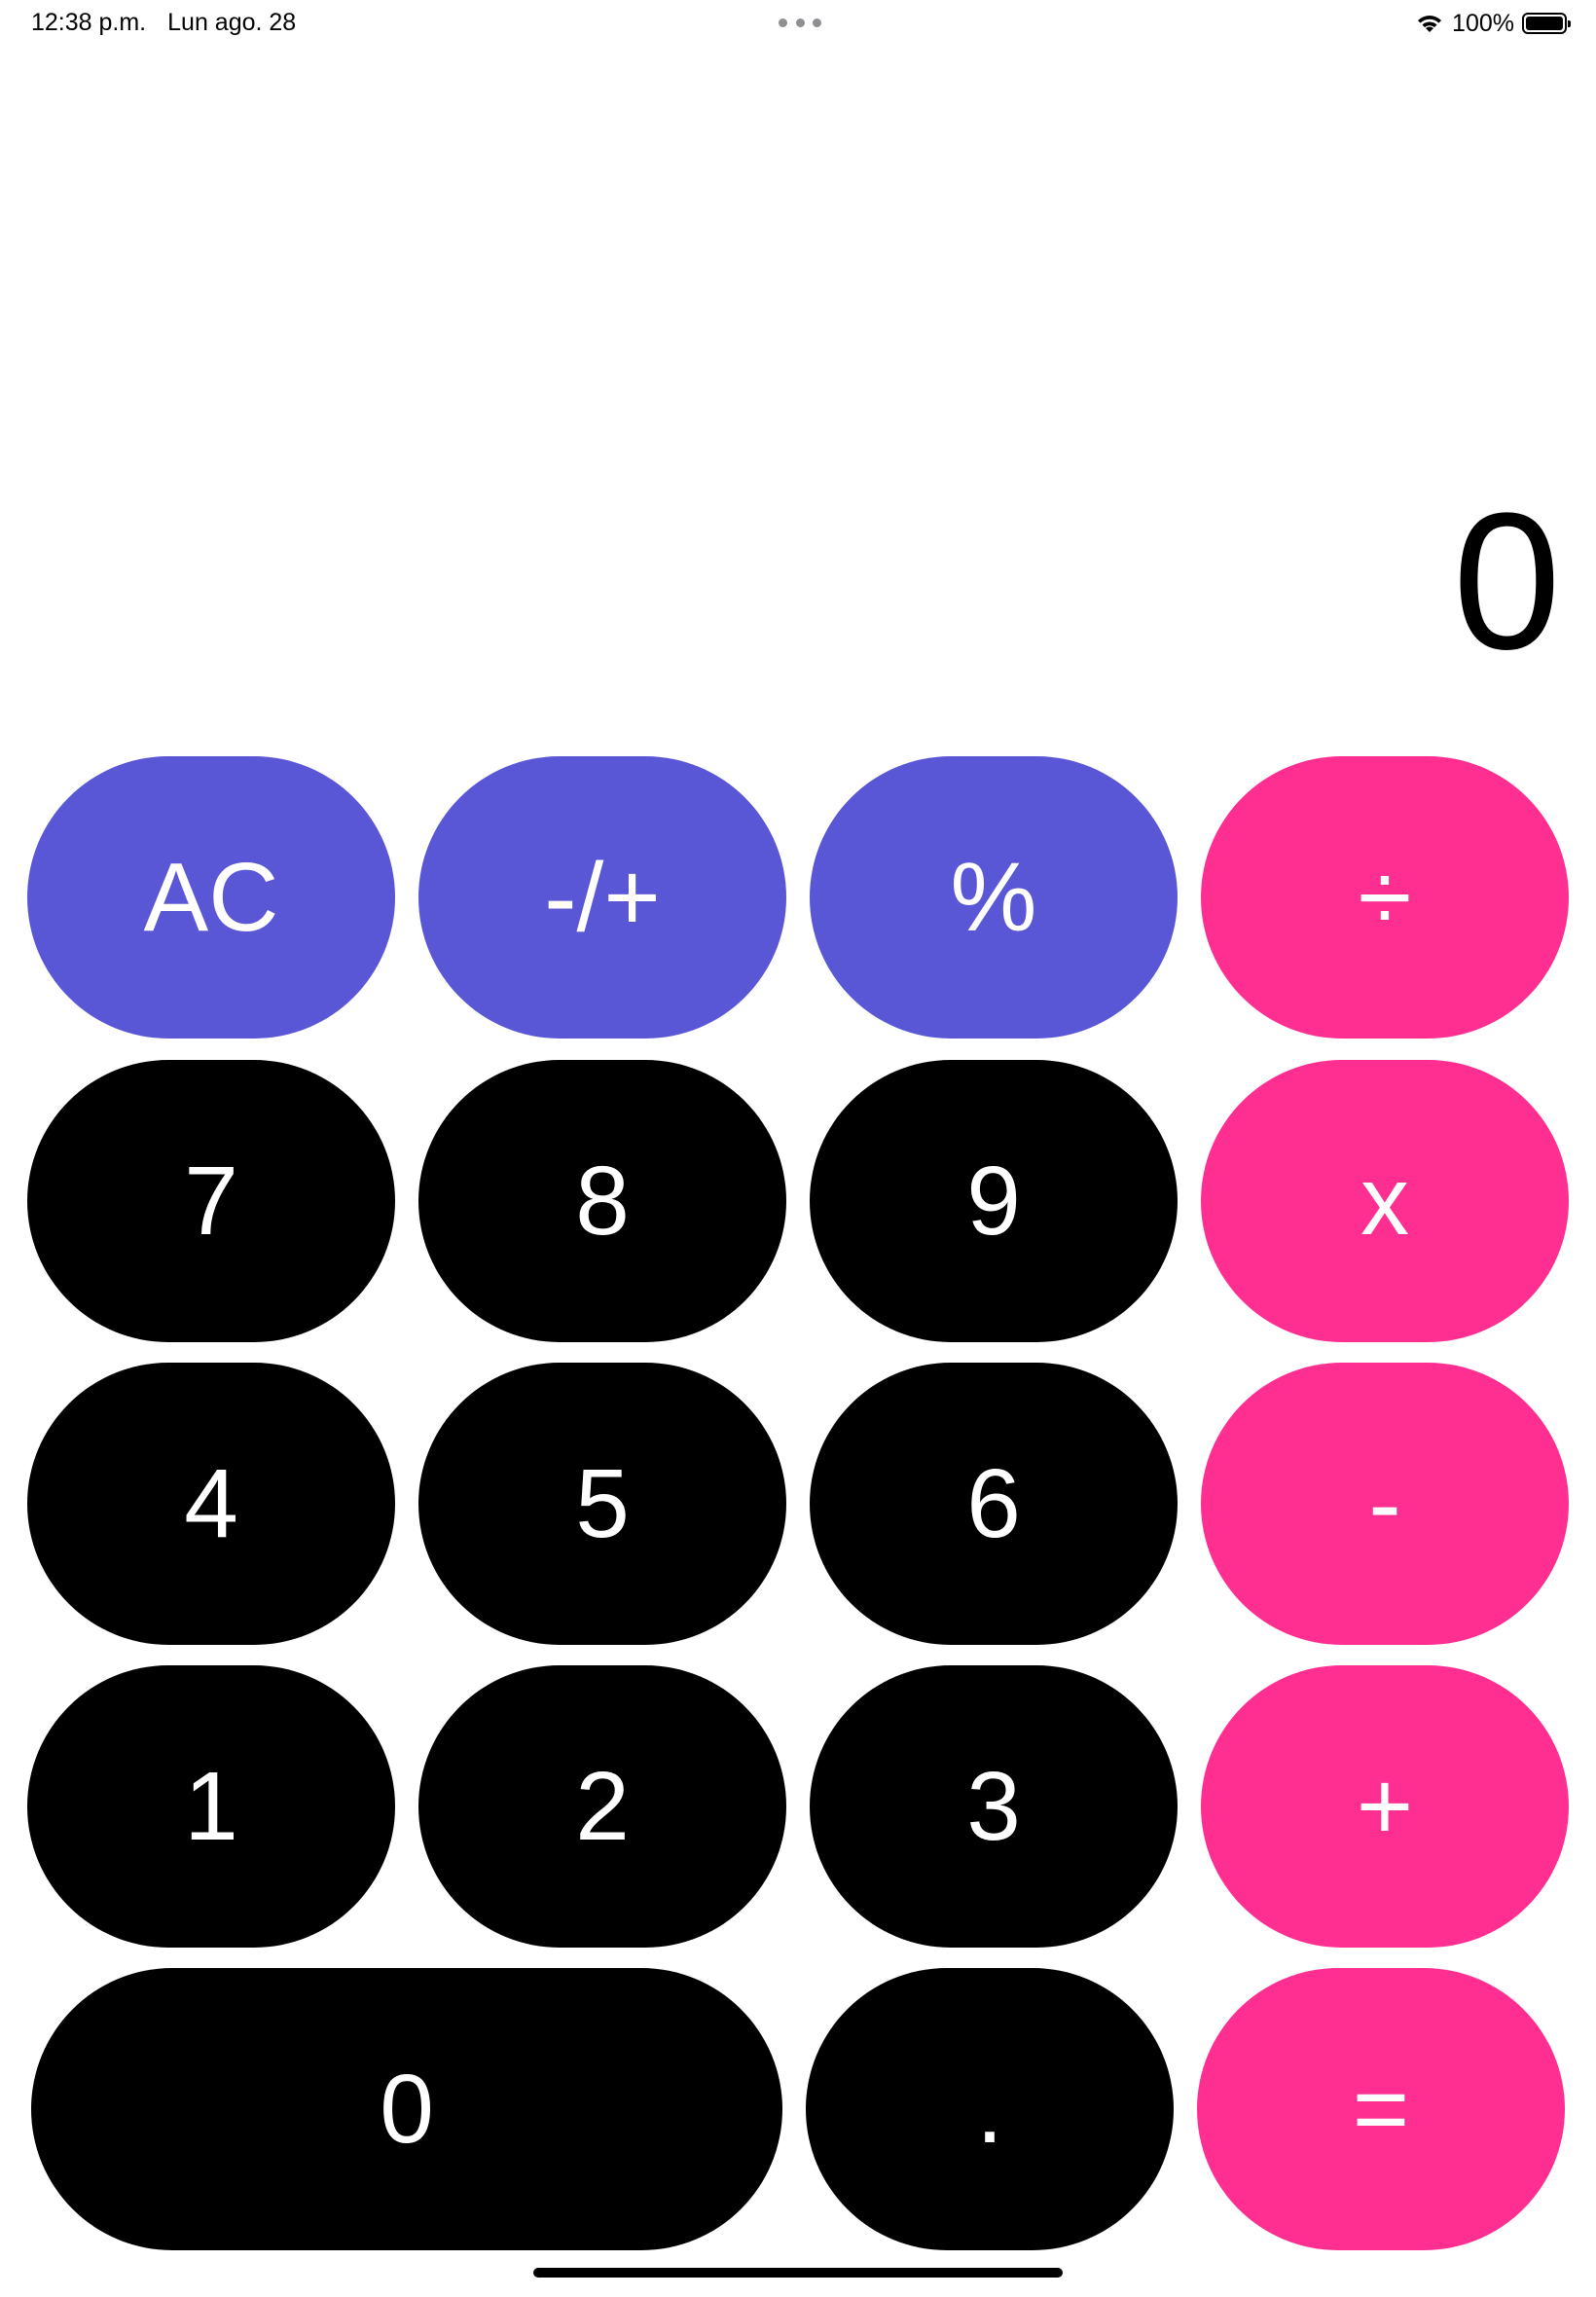 The width and height of the screenshot is (1596, 2297). What do you see at coordinates (211, 897) in the screenshot?
I see `all-clear-button: AC` at bounding box center [211, 897].